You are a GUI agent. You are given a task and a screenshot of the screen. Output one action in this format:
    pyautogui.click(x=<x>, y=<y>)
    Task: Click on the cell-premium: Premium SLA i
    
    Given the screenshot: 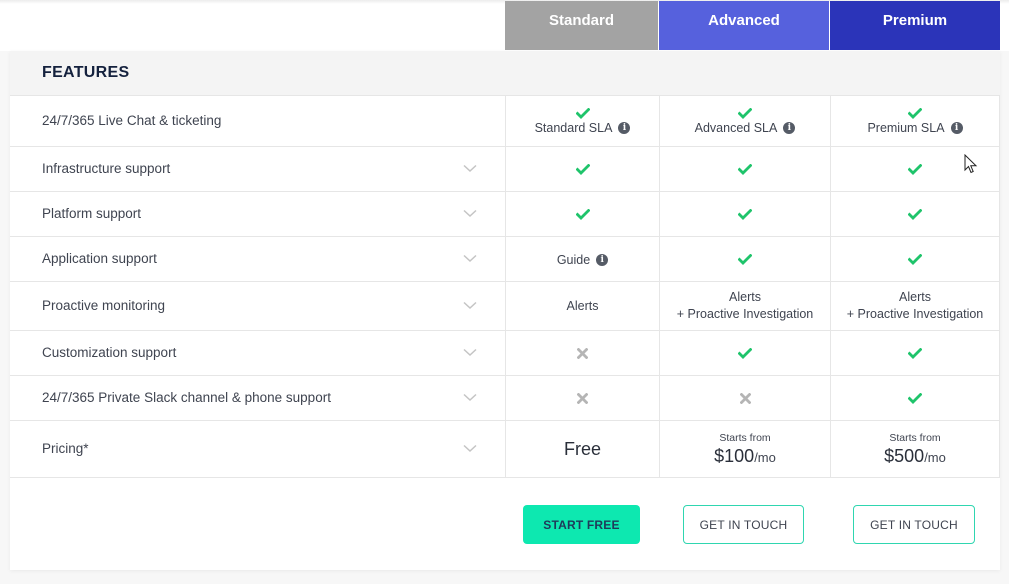 What is the action you would take?
    pyautogui.click(x=915, y=121)
    